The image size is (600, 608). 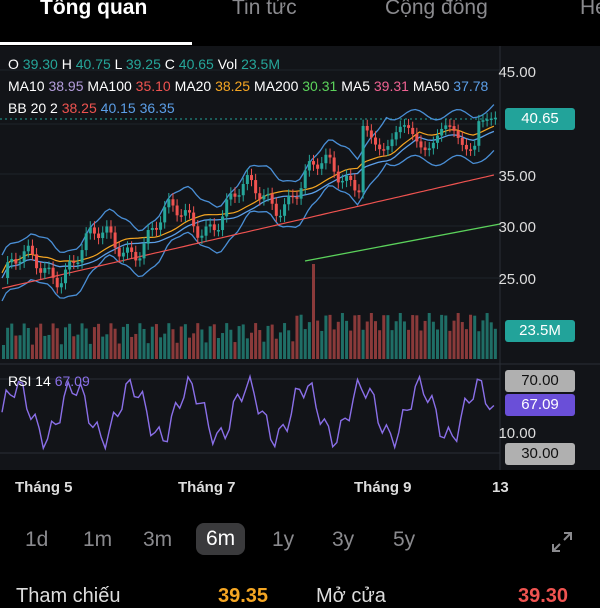 I want to click on time-axis-label: Tháng 7, so click(x=207, y=487).